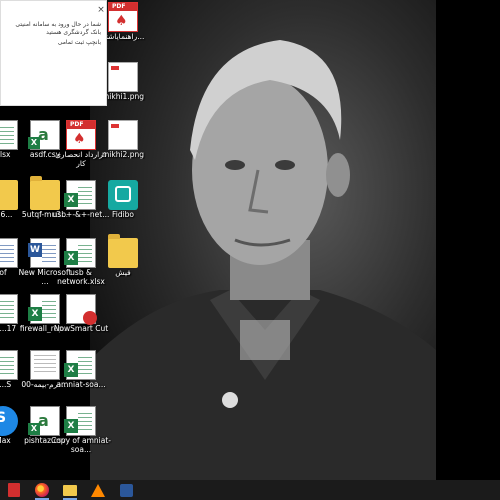 This screenshot has height=500, width=500. I want to click on pdf-reader-icon, so click(14, 490).